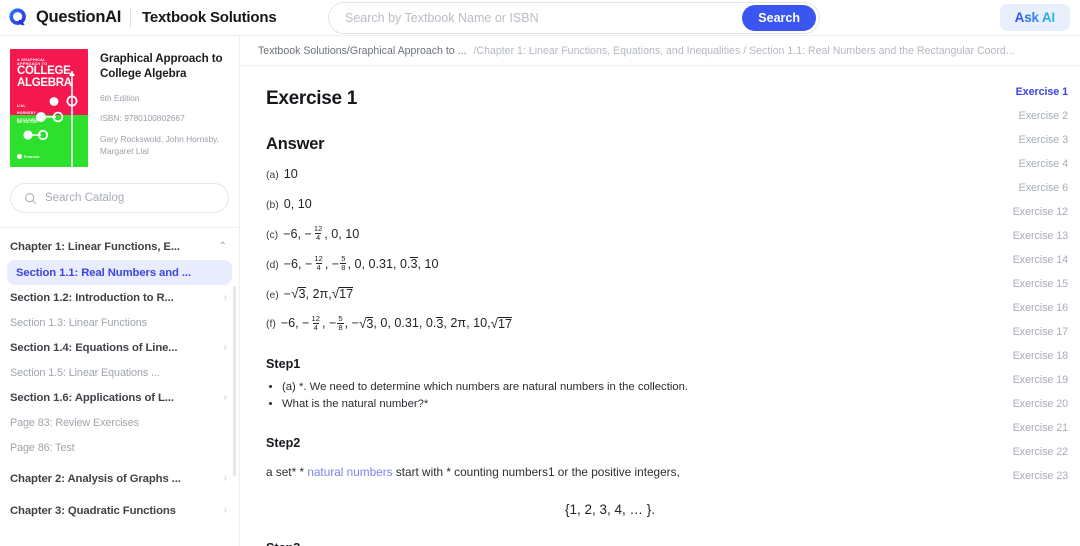 The height and width of the screenshot is (546, 1080). Describe the element at coordinates (119, 247) in the screenshot. I see `sidebar-nav-item: Chapter 1: Linear Functions, E... ⌃` at that location.